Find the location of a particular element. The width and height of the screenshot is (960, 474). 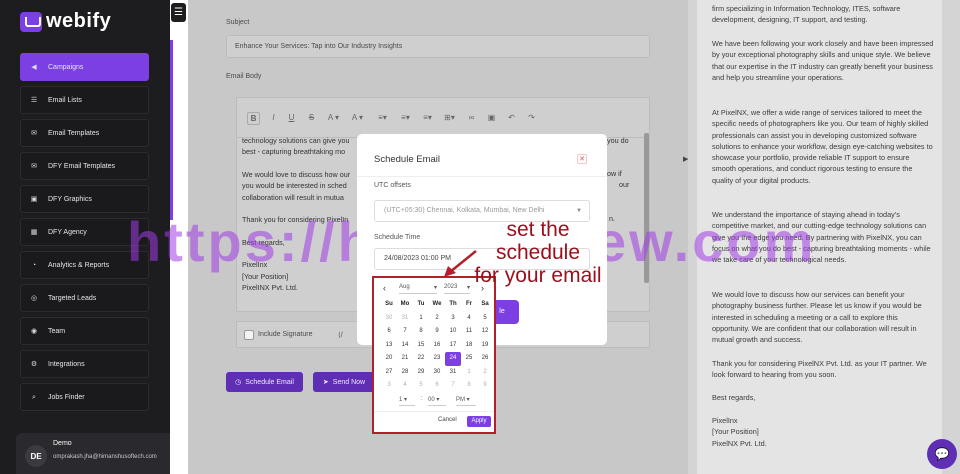

table-icon: ⊞▾ is located at coordinates (449, 118).